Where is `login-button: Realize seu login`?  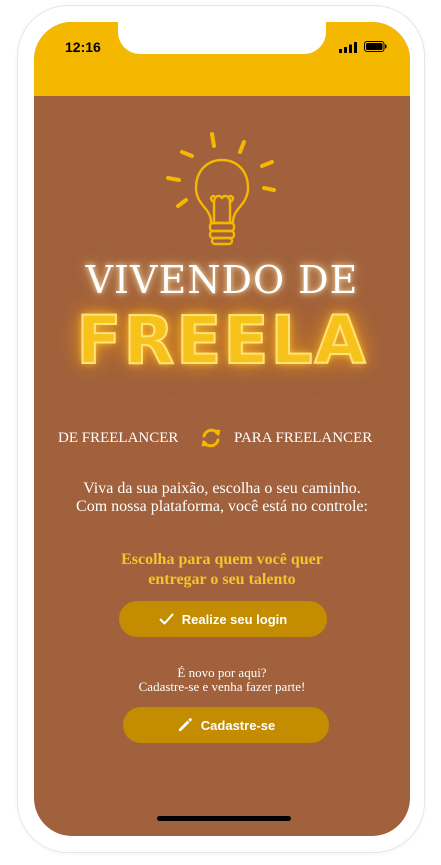
login-button: Realize seu login is located at coordinates (223, 619).